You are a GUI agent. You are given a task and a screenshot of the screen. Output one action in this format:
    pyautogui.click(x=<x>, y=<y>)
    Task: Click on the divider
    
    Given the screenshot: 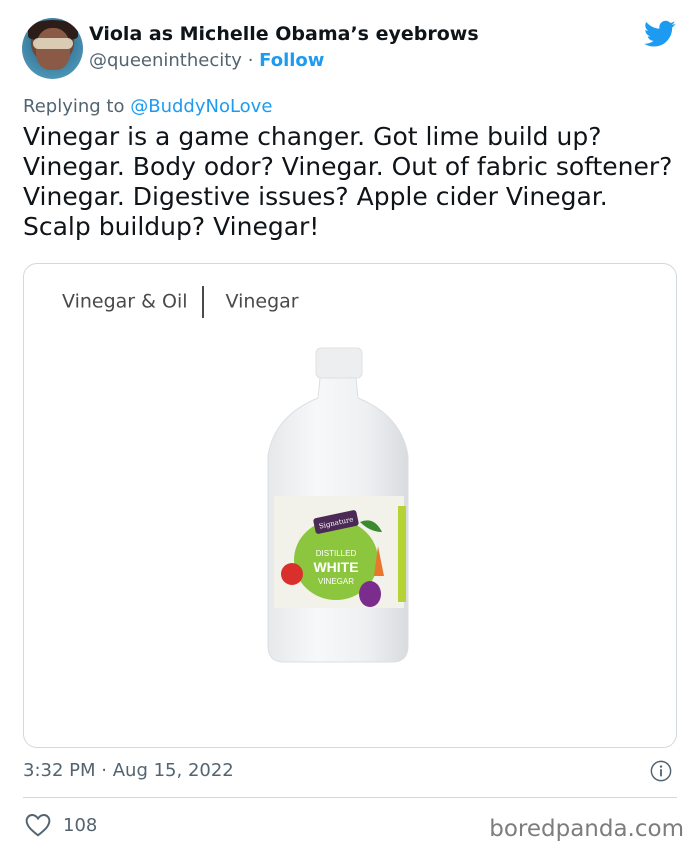 What is the action you would take?
    pyautogui.click(x=350, y=797)
    